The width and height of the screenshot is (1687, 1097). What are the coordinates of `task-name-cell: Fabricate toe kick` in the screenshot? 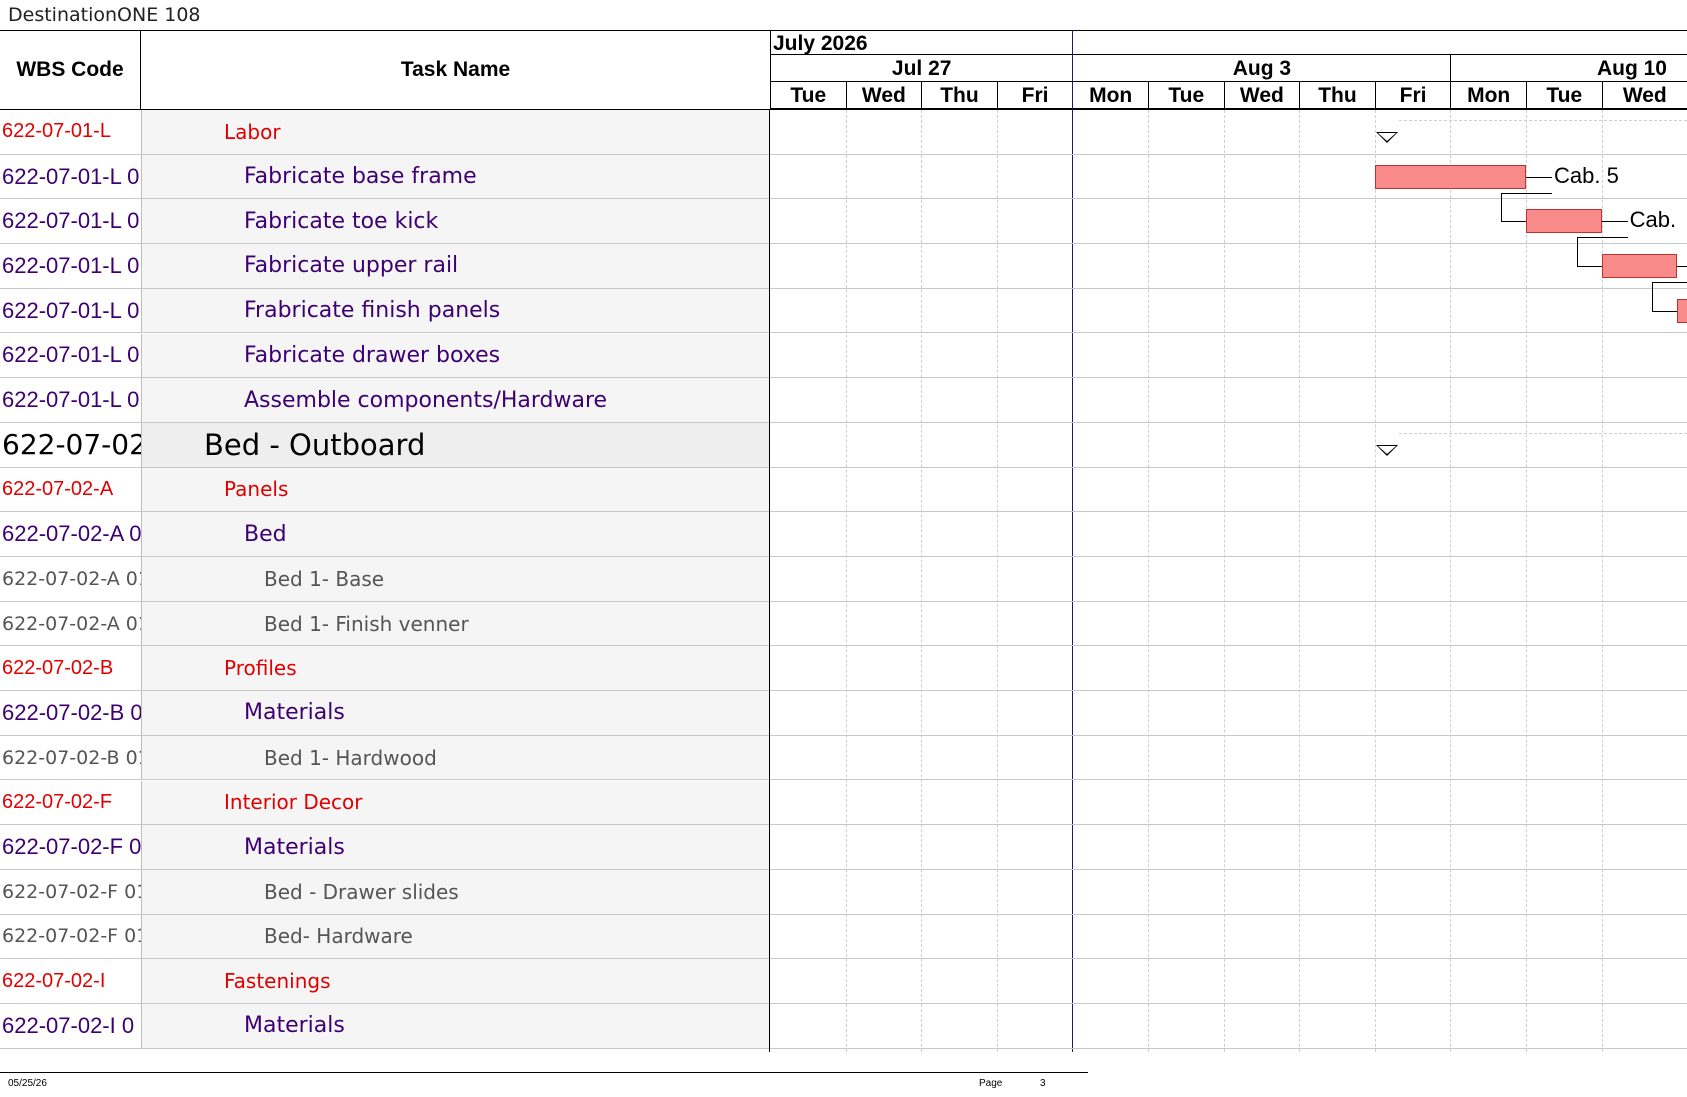 It's located at (455, 221).